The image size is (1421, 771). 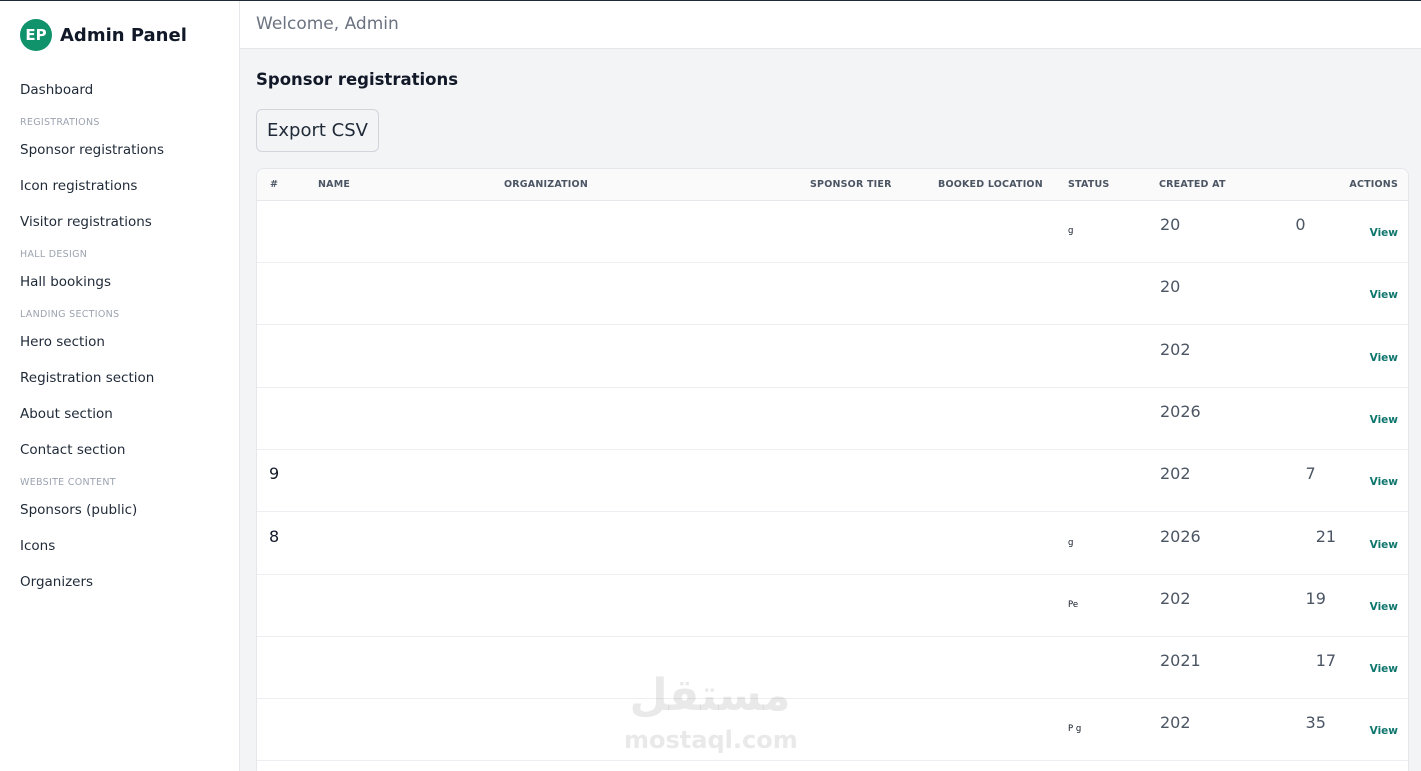 I want to click on page-title: Sponsor registrations, so click(x=357, y=79).